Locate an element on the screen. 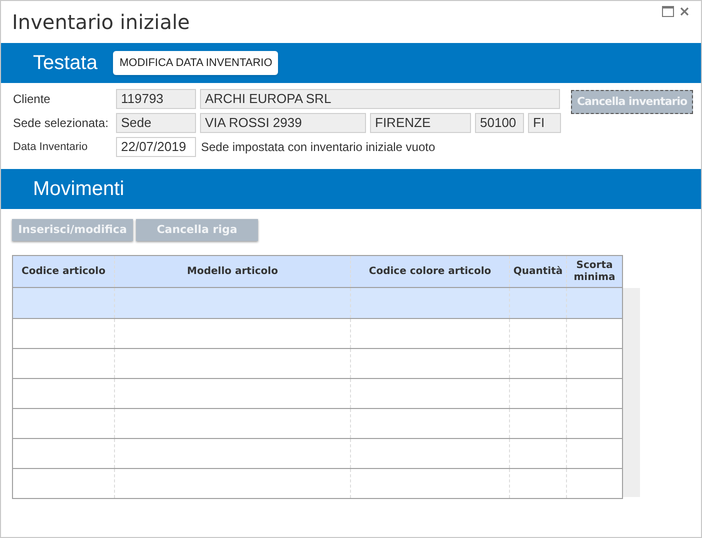 This screenshot has height=538, width=702. field-label: Data Inventario is located at coordinates (51, 147).